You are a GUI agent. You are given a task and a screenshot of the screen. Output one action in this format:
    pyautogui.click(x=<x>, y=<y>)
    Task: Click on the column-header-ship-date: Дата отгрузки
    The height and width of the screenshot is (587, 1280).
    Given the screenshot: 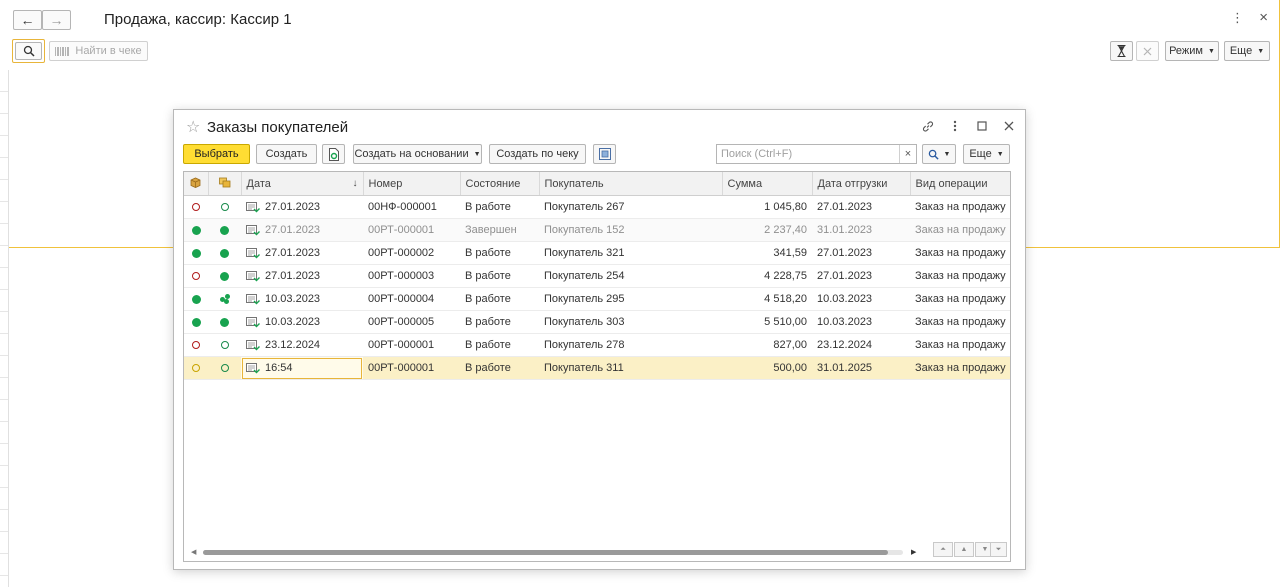 What is the action you would take?
    pyautogui.click(x=861, y=184)
    